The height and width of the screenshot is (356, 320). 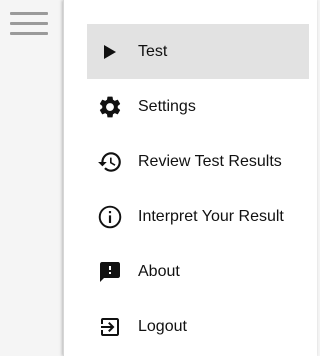 I want to click on info-icon, so click(x=110, y=217).